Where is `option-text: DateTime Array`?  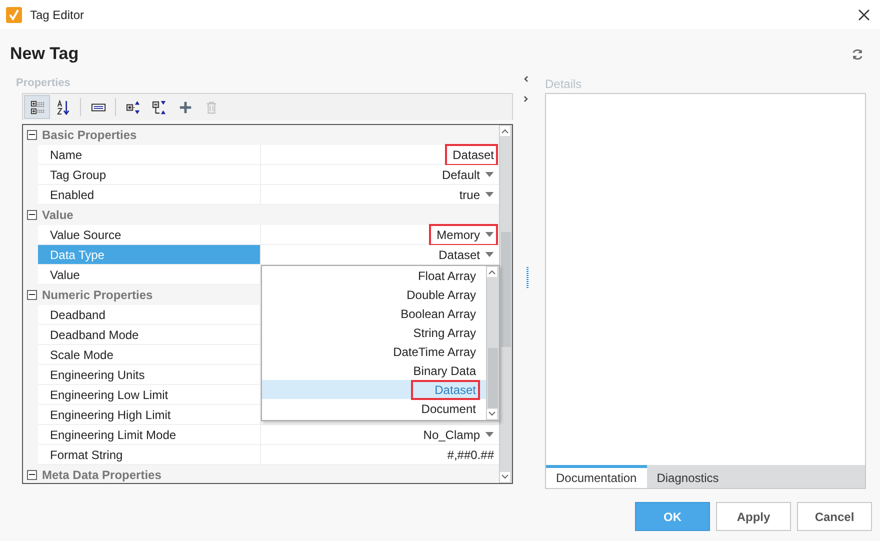 option-text: DateTime Array is located at coordinates (434, 352).